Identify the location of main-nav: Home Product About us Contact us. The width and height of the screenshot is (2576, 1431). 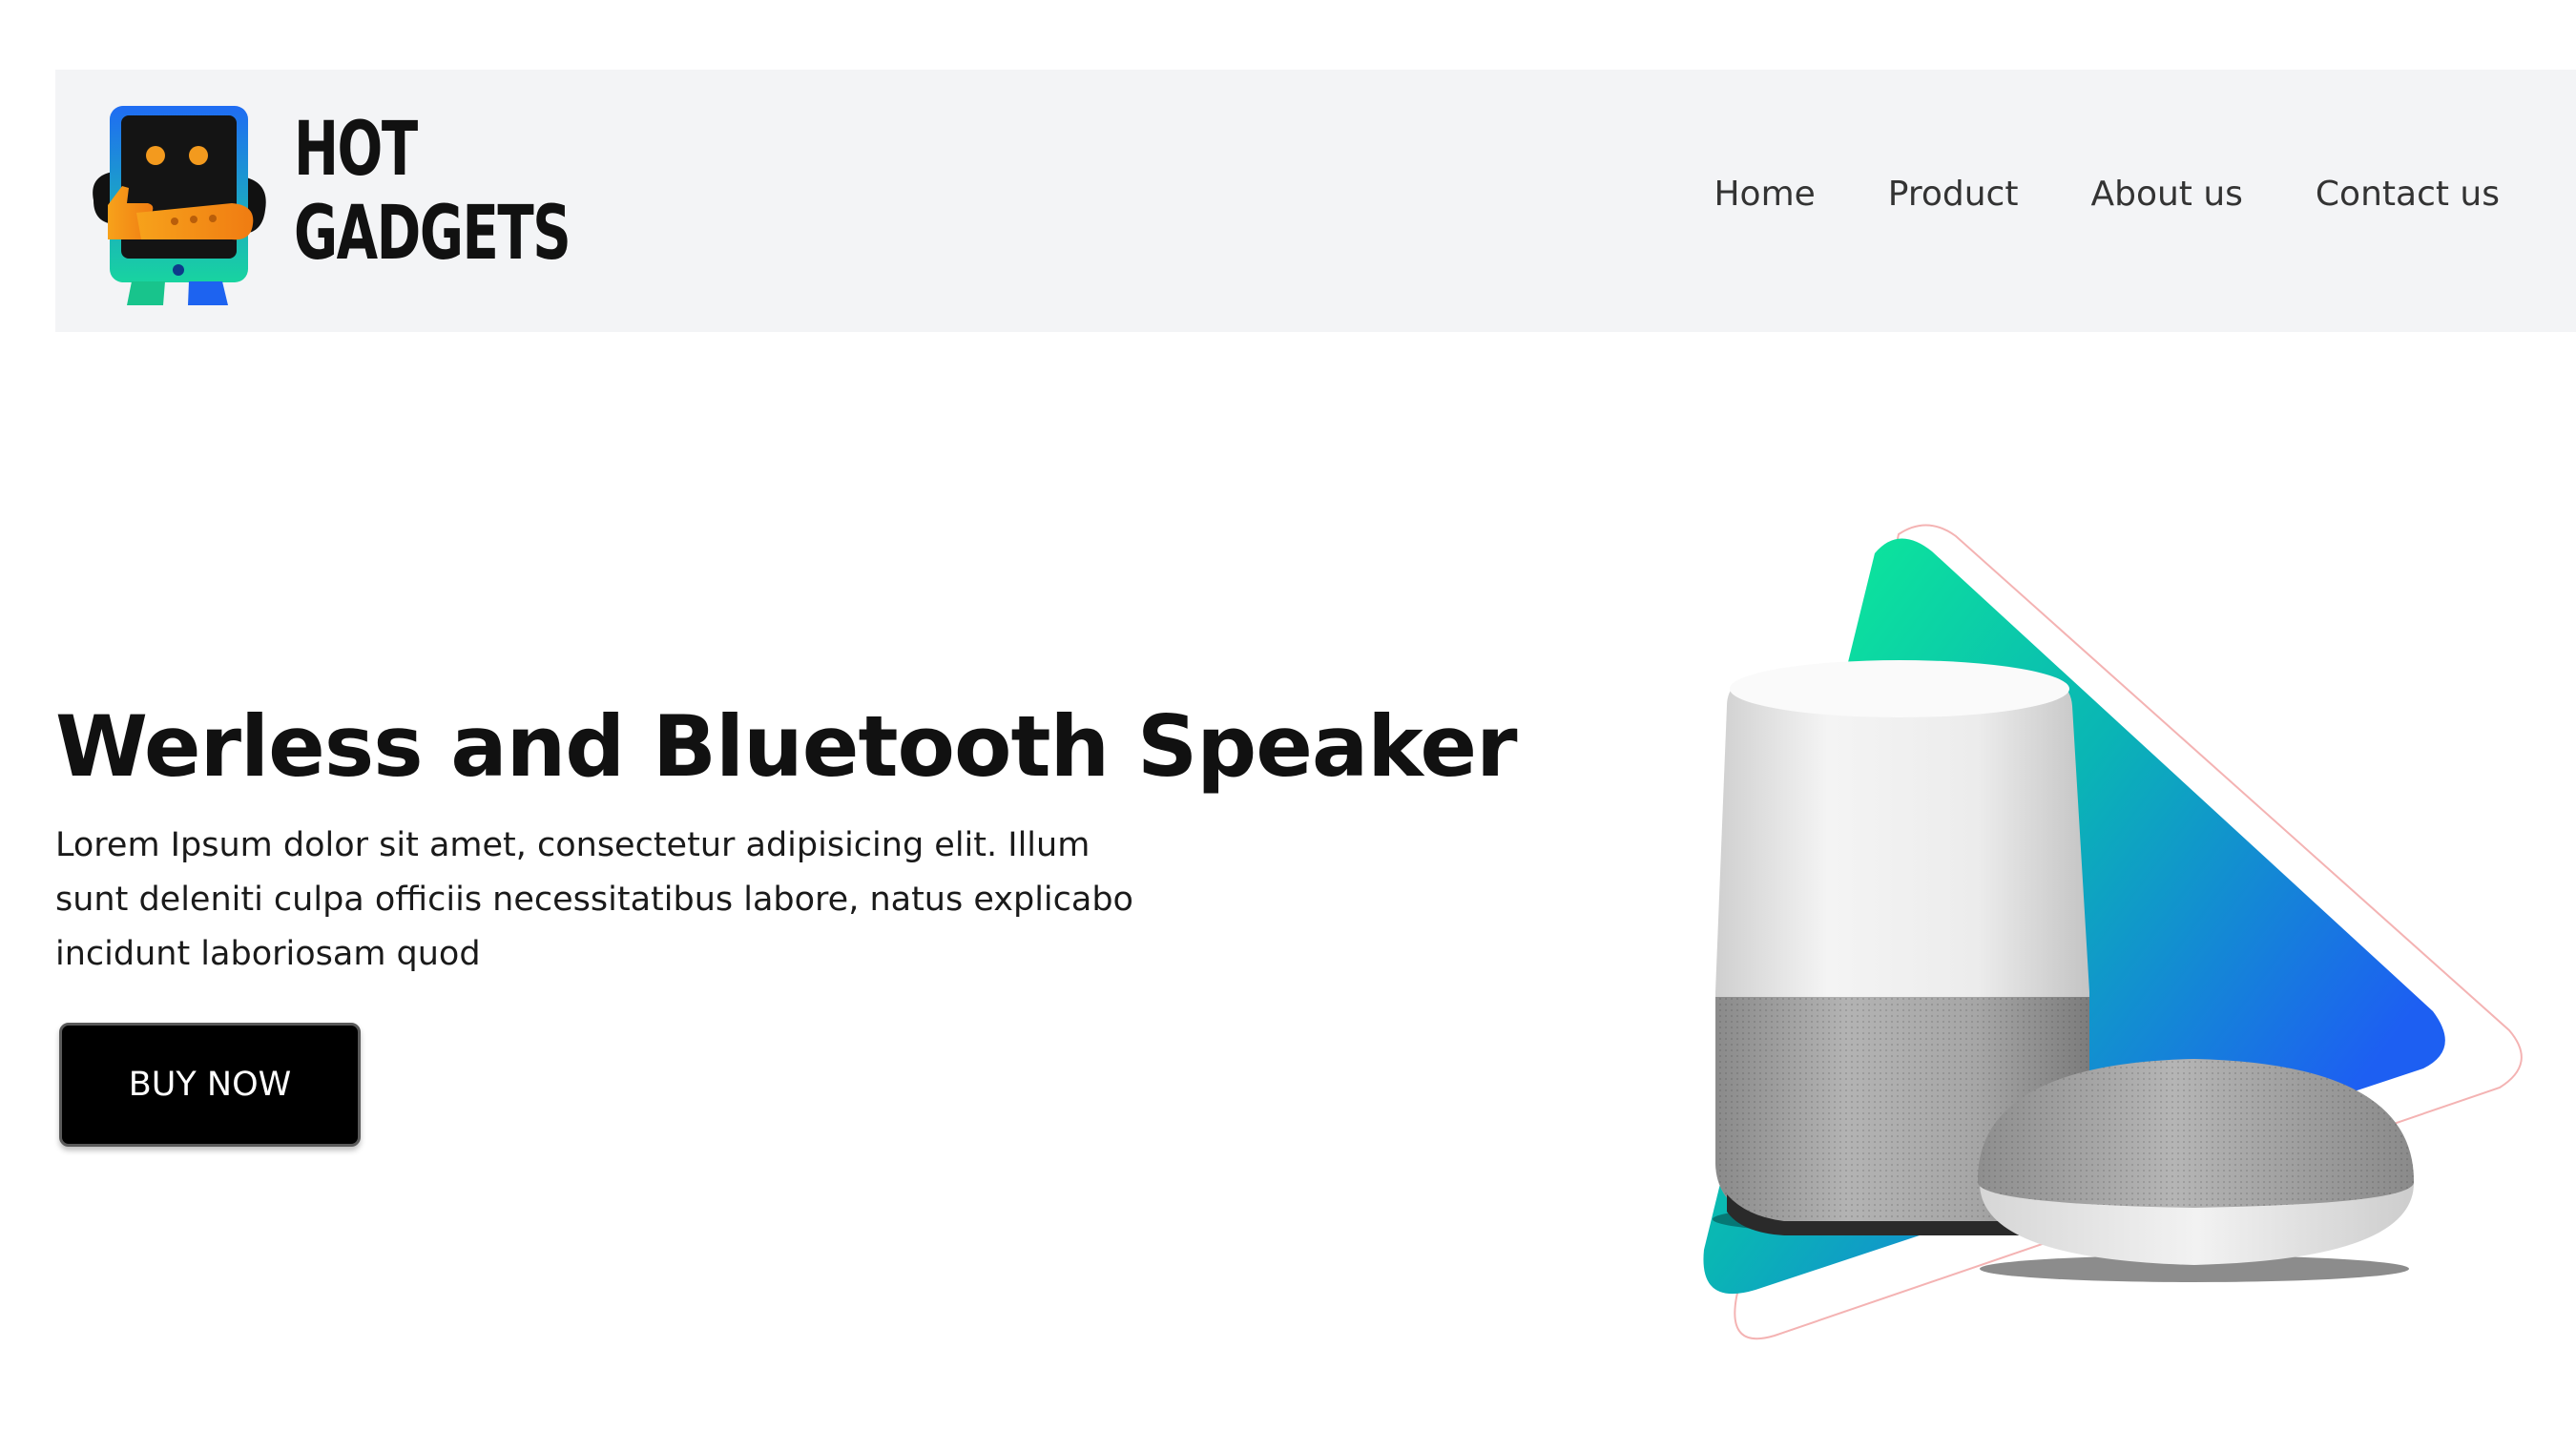
(2107, 194).